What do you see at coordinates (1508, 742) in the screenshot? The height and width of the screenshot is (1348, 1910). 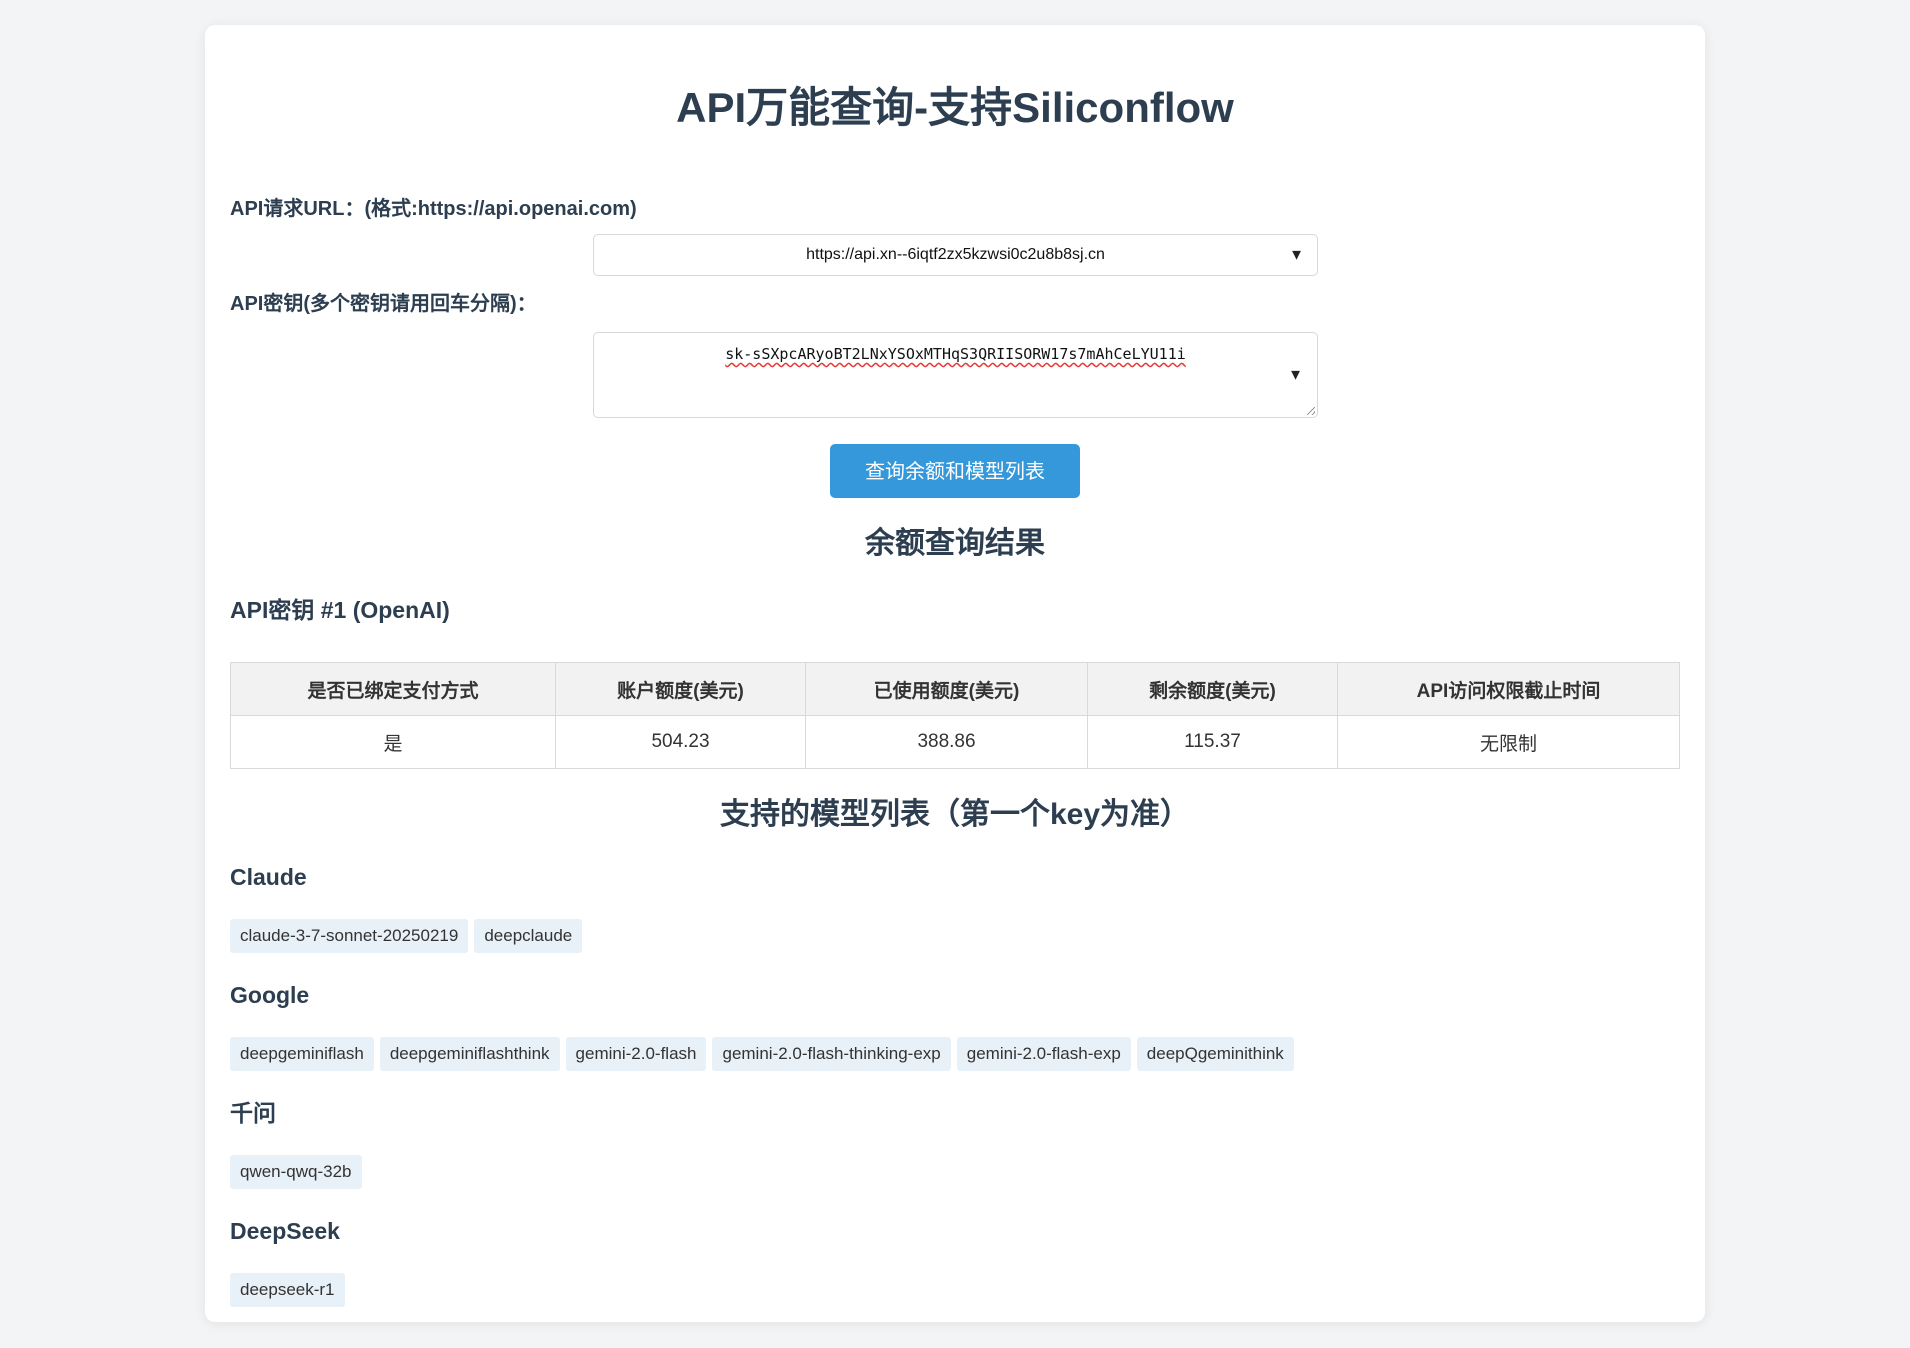 I see `table-cell: 无限制` at bounding box center [1508, 742].